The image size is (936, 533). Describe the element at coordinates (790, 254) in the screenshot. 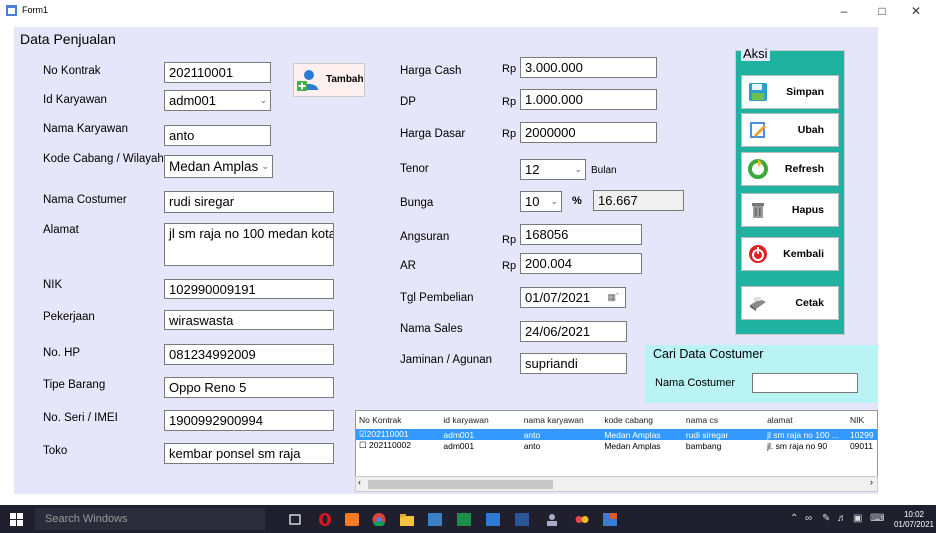

I see `kembali-button: Kembali` at that location.